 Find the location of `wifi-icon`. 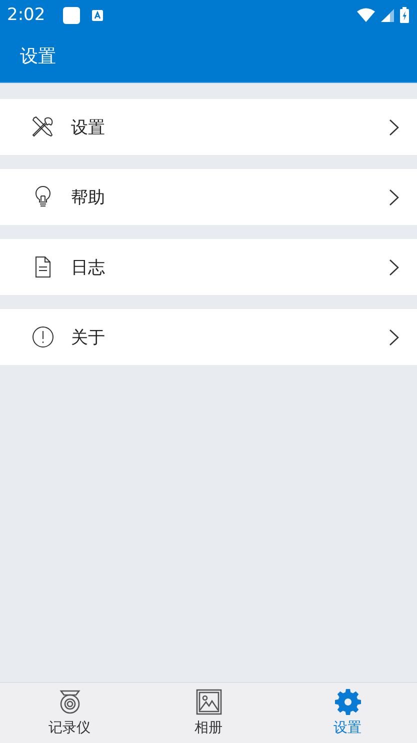

wifi-icon is located at coordinates (366, 15).